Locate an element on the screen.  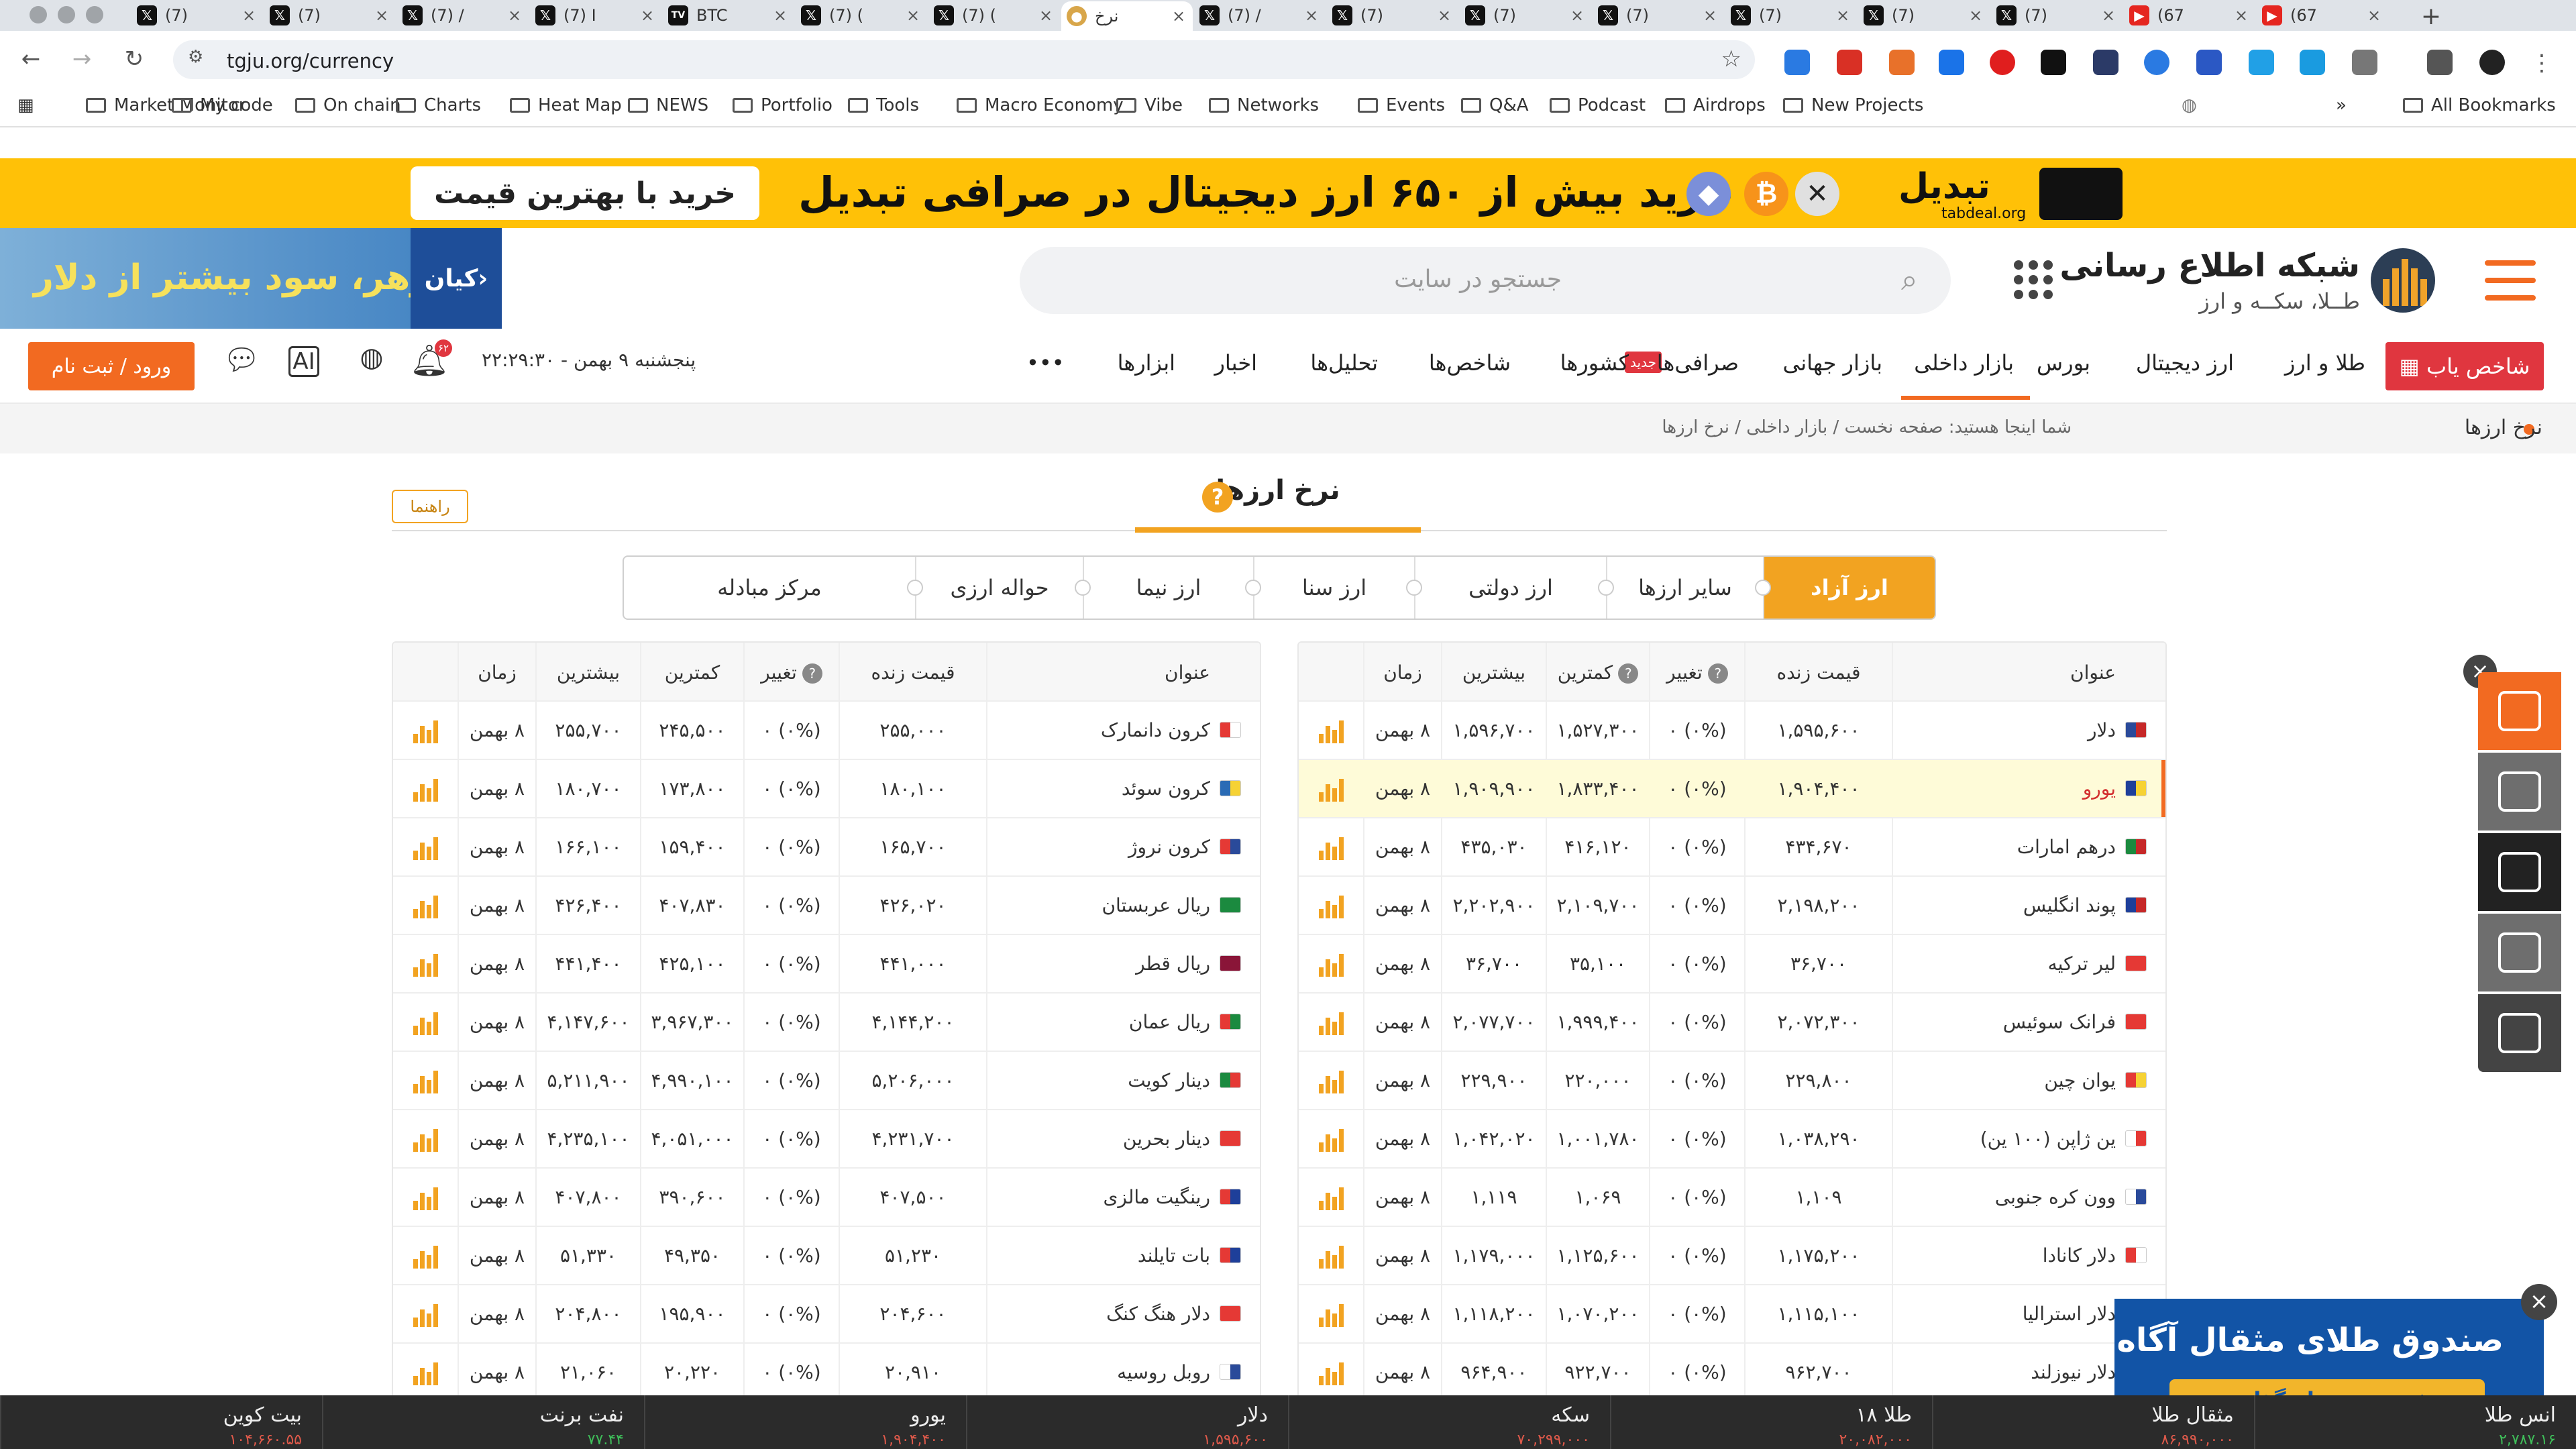
cell-name: ریال عربستان is located at coordinates (1100, 905).